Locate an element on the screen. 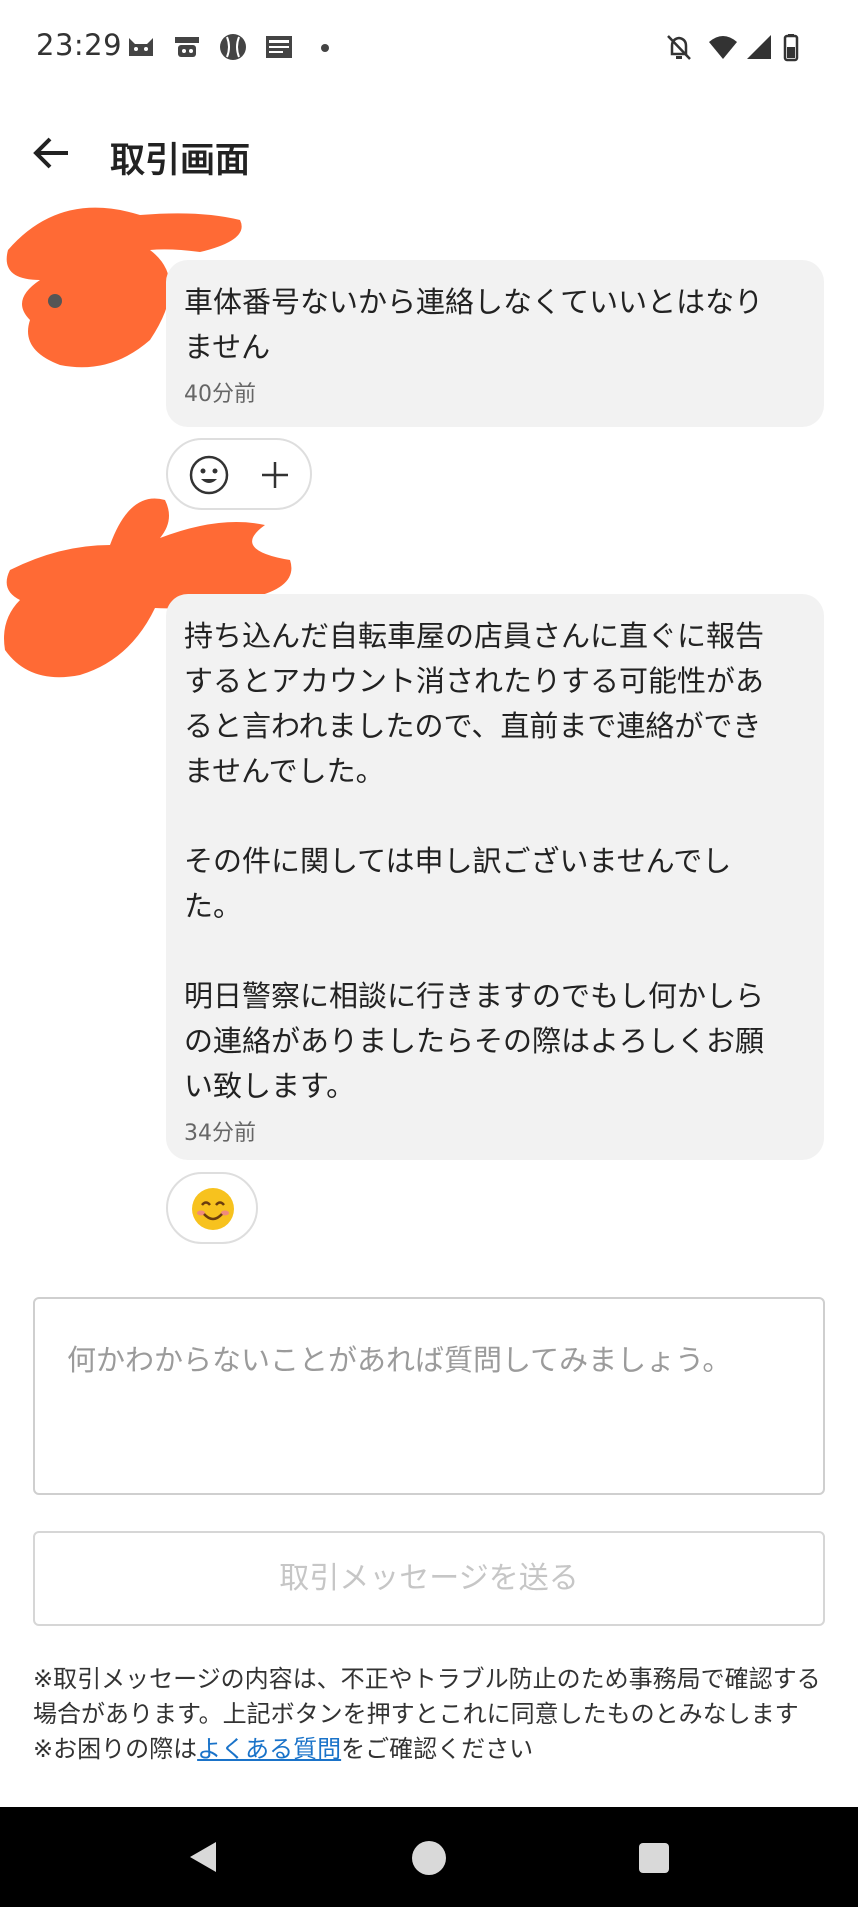 Image resolution: width=858 pixels, height=1907 pixels. message-input: 何かわからないことがあれば質問してみましょう。 is located at coordinates (429, 1396).